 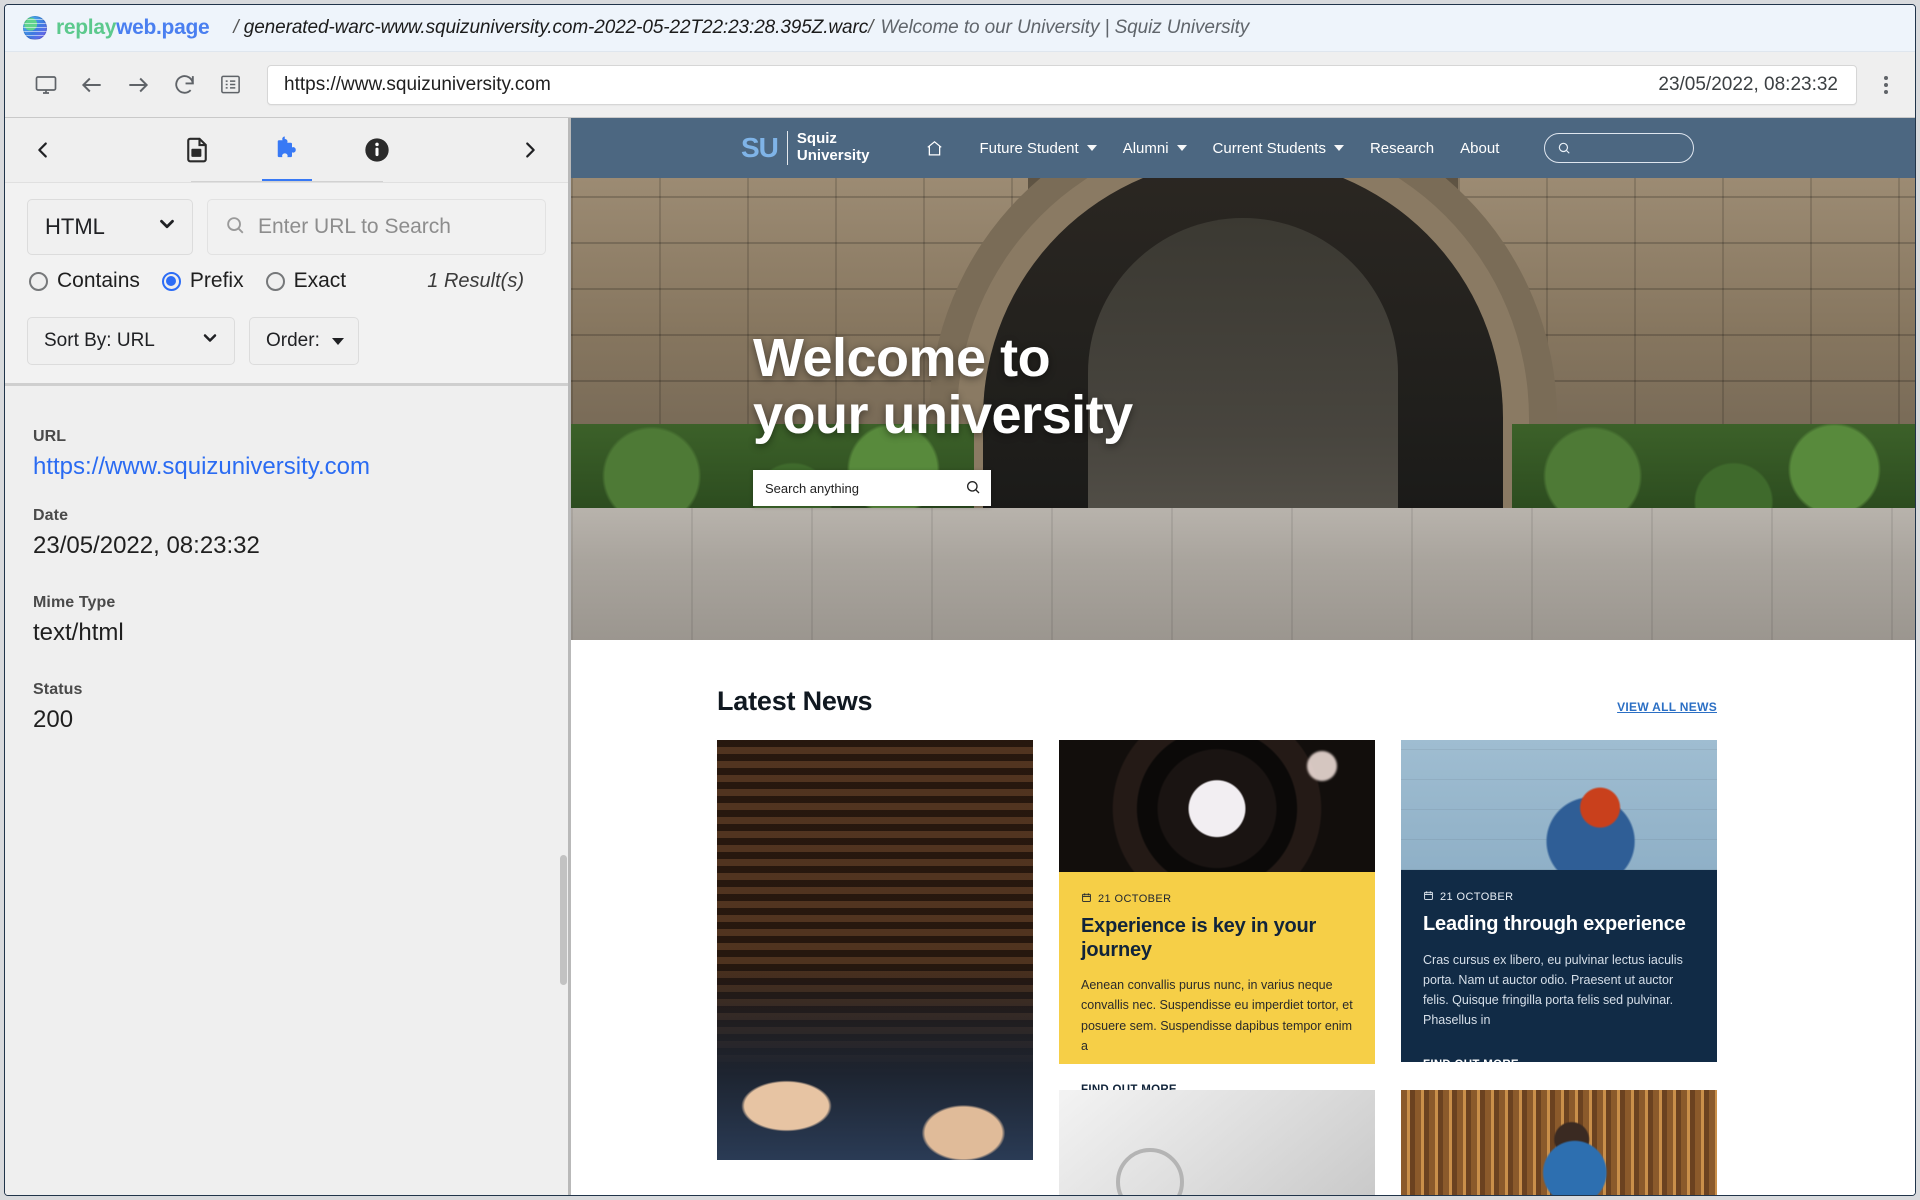 I want to click on match-mode-prefix: Prefix, so click(x=202, y=281).